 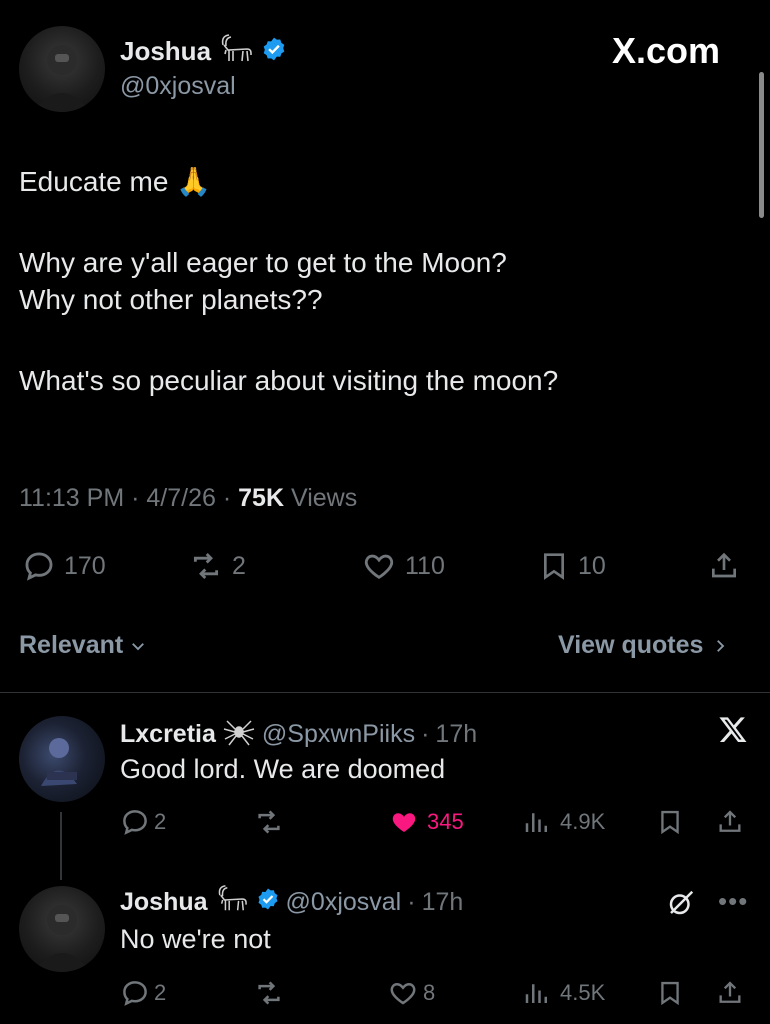 I want to click on chevron-down-icon, so click(x=138, y=646).